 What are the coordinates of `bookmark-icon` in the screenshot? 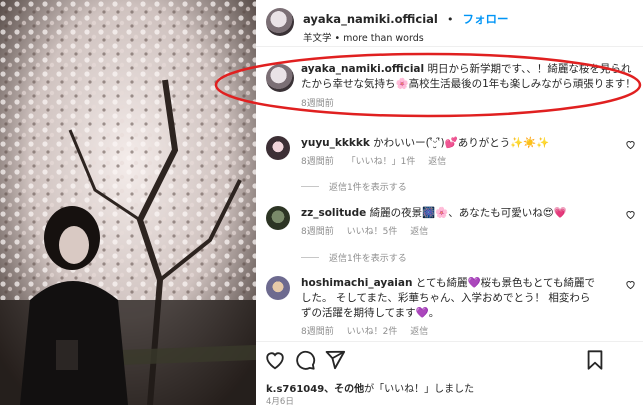 It's located at (595, 360).